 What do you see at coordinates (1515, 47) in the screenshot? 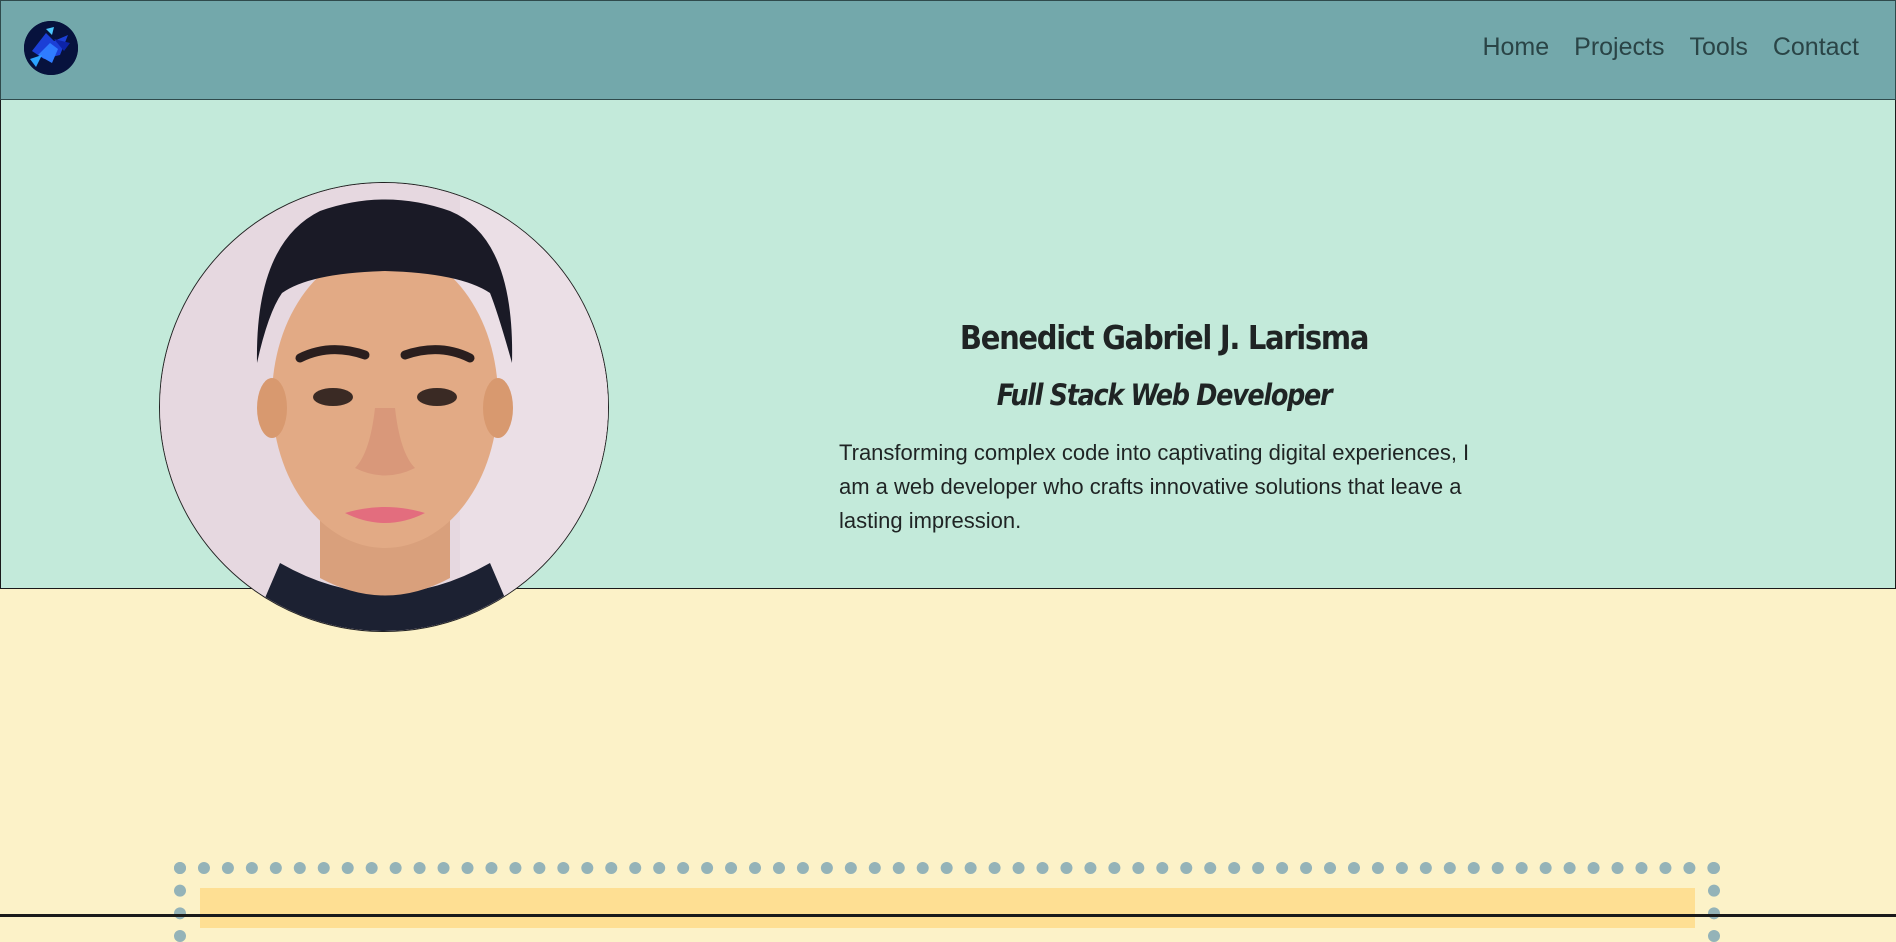
I see `nav-home-link: Home` at bounding box center [1515, 47].